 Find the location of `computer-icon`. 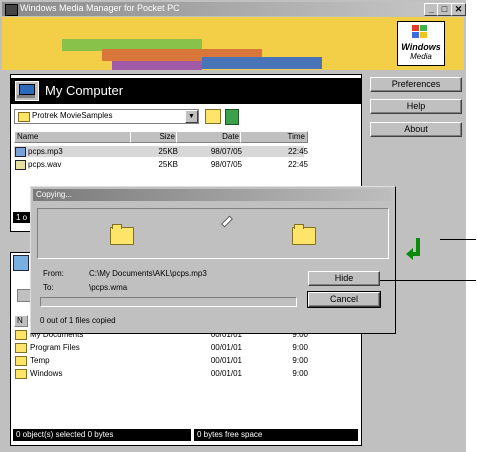

computer-icon is located at coordinates (27, 91).